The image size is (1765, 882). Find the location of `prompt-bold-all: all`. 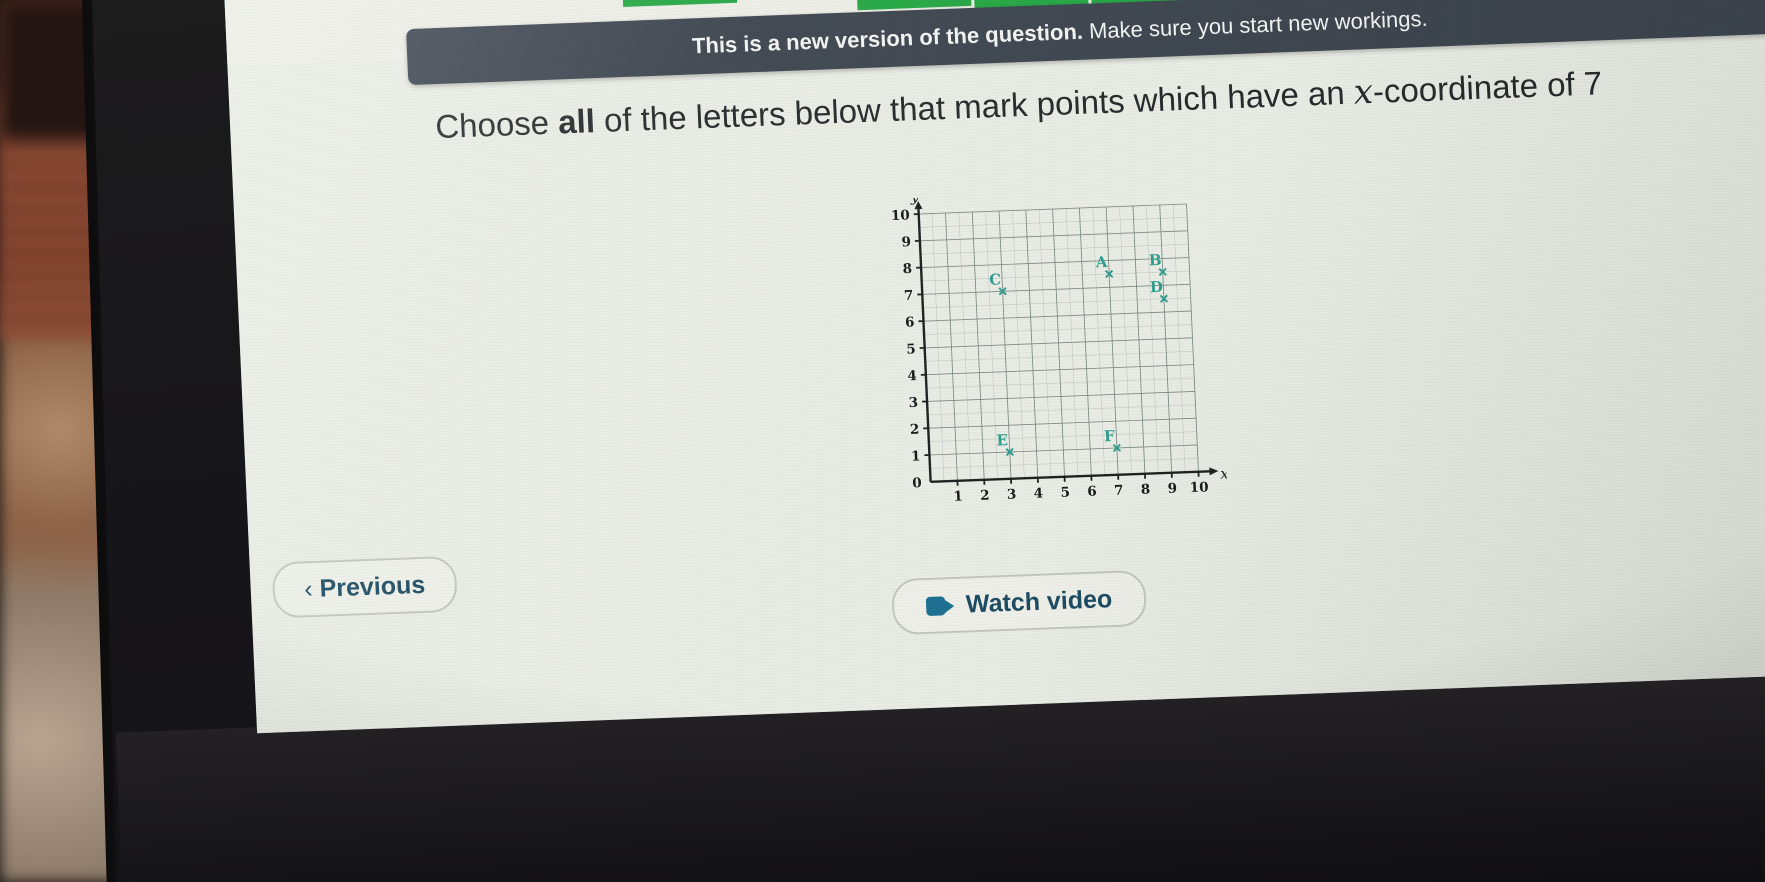

prompt-bold-all: all is located at coordinates (576, 121).